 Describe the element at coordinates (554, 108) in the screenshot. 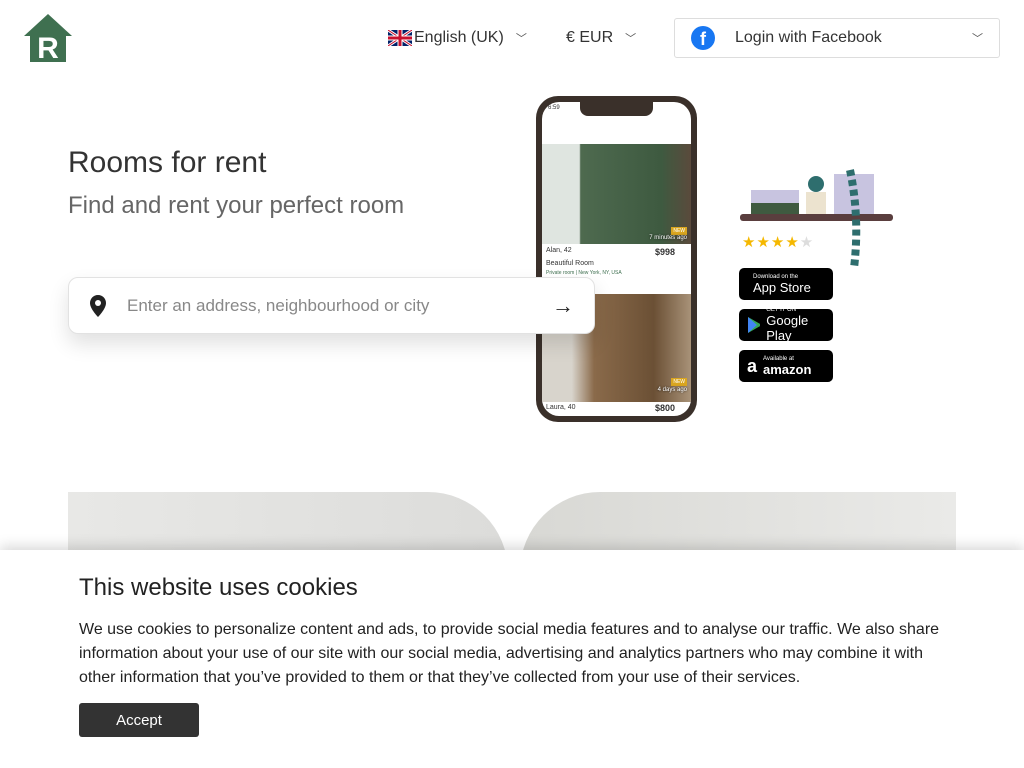

I see `phone-time: 6:59` at that location.